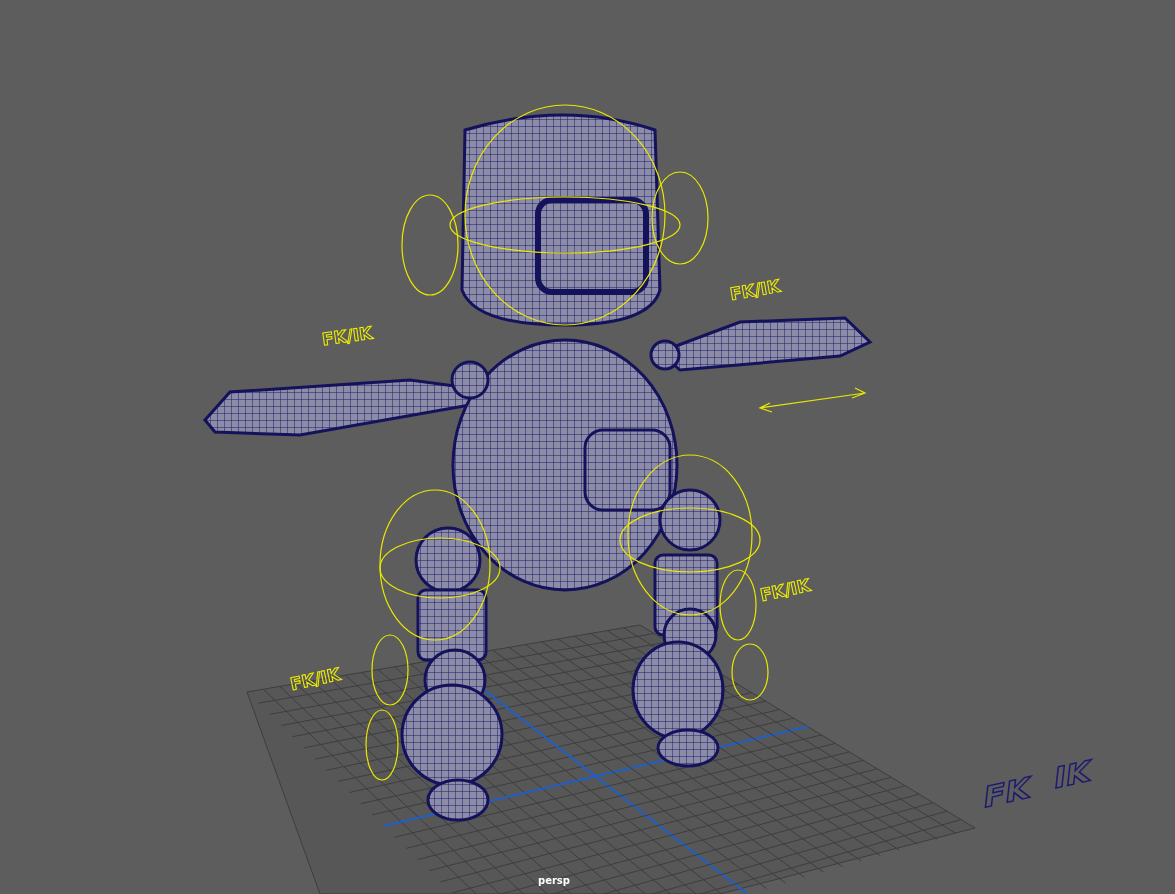  Describe the element at coordinates (1072, 775) in the screenshot. I see `switch-label: IK` at that location.